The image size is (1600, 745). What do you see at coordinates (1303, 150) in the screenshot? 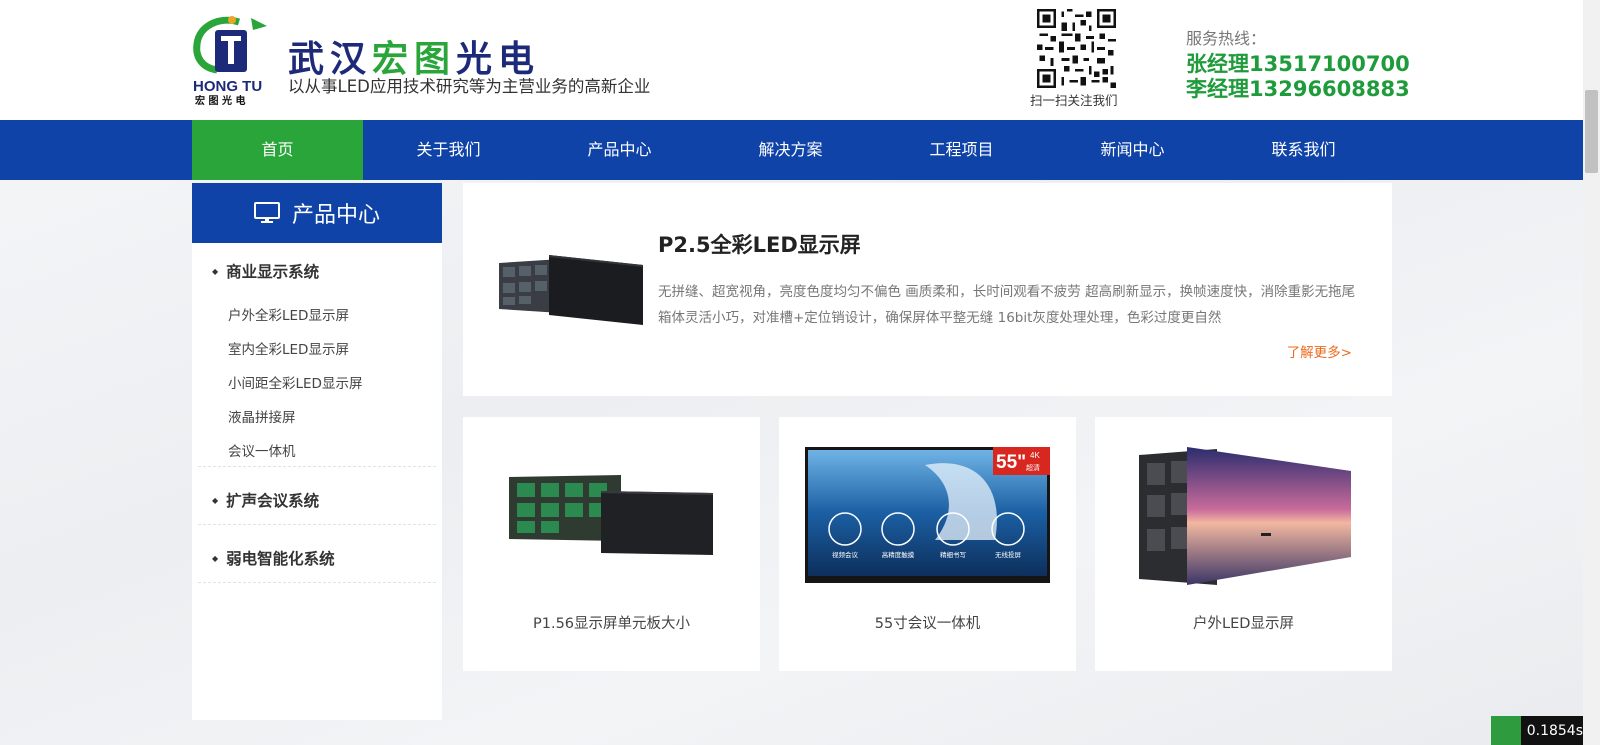
I see `nav-item-contact: 联系我们` at bounding box center [1303, 150].